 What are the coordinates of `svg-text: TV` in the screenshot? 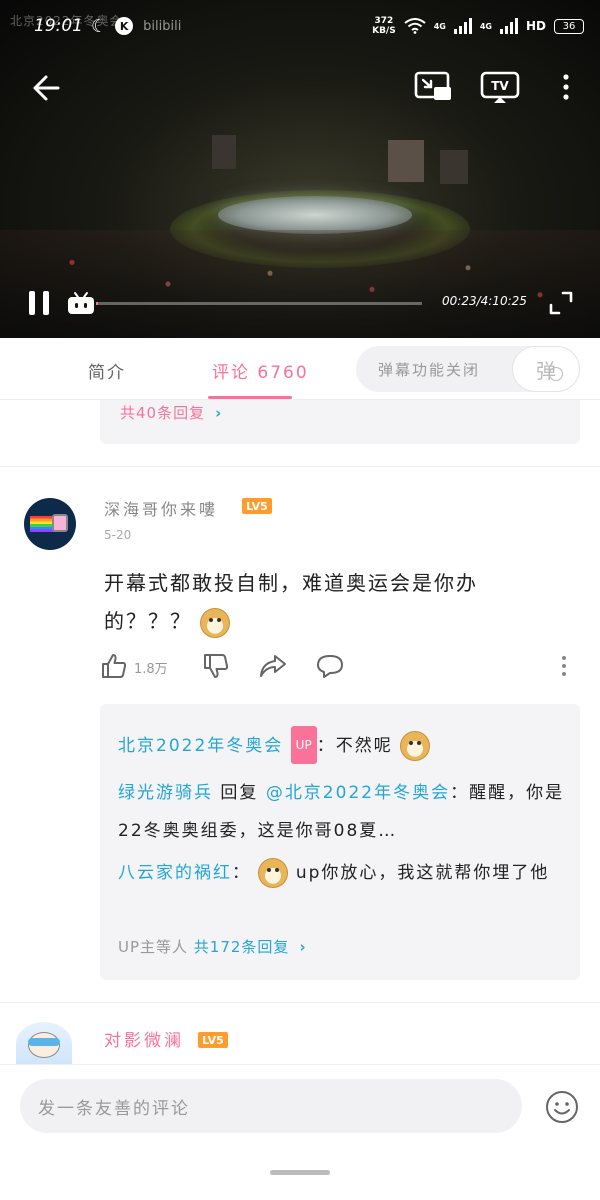 It's located at (500, 86).